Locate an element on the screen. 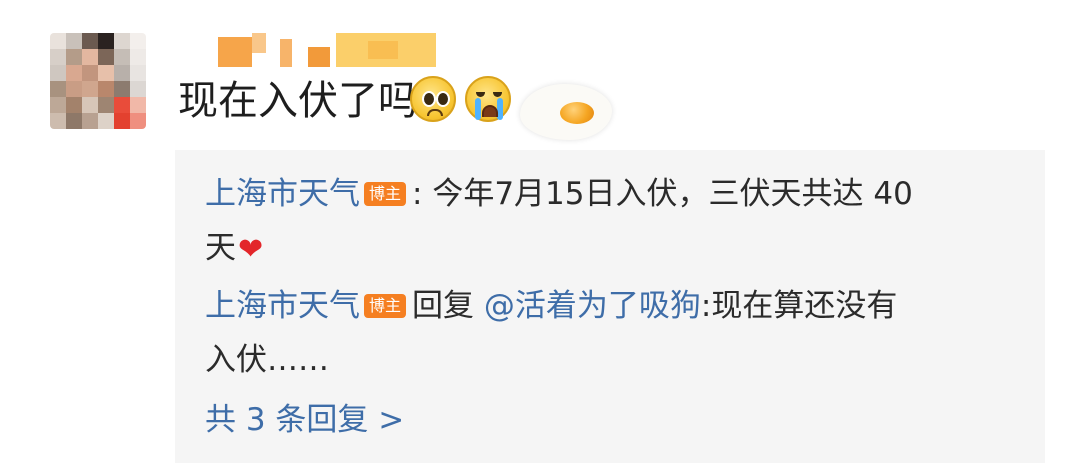 The width and height of the screenshot is (1080, 473). reply-text: 今年7月15日入伏，三伏天共达 40 is located at coordinates (672, 194).